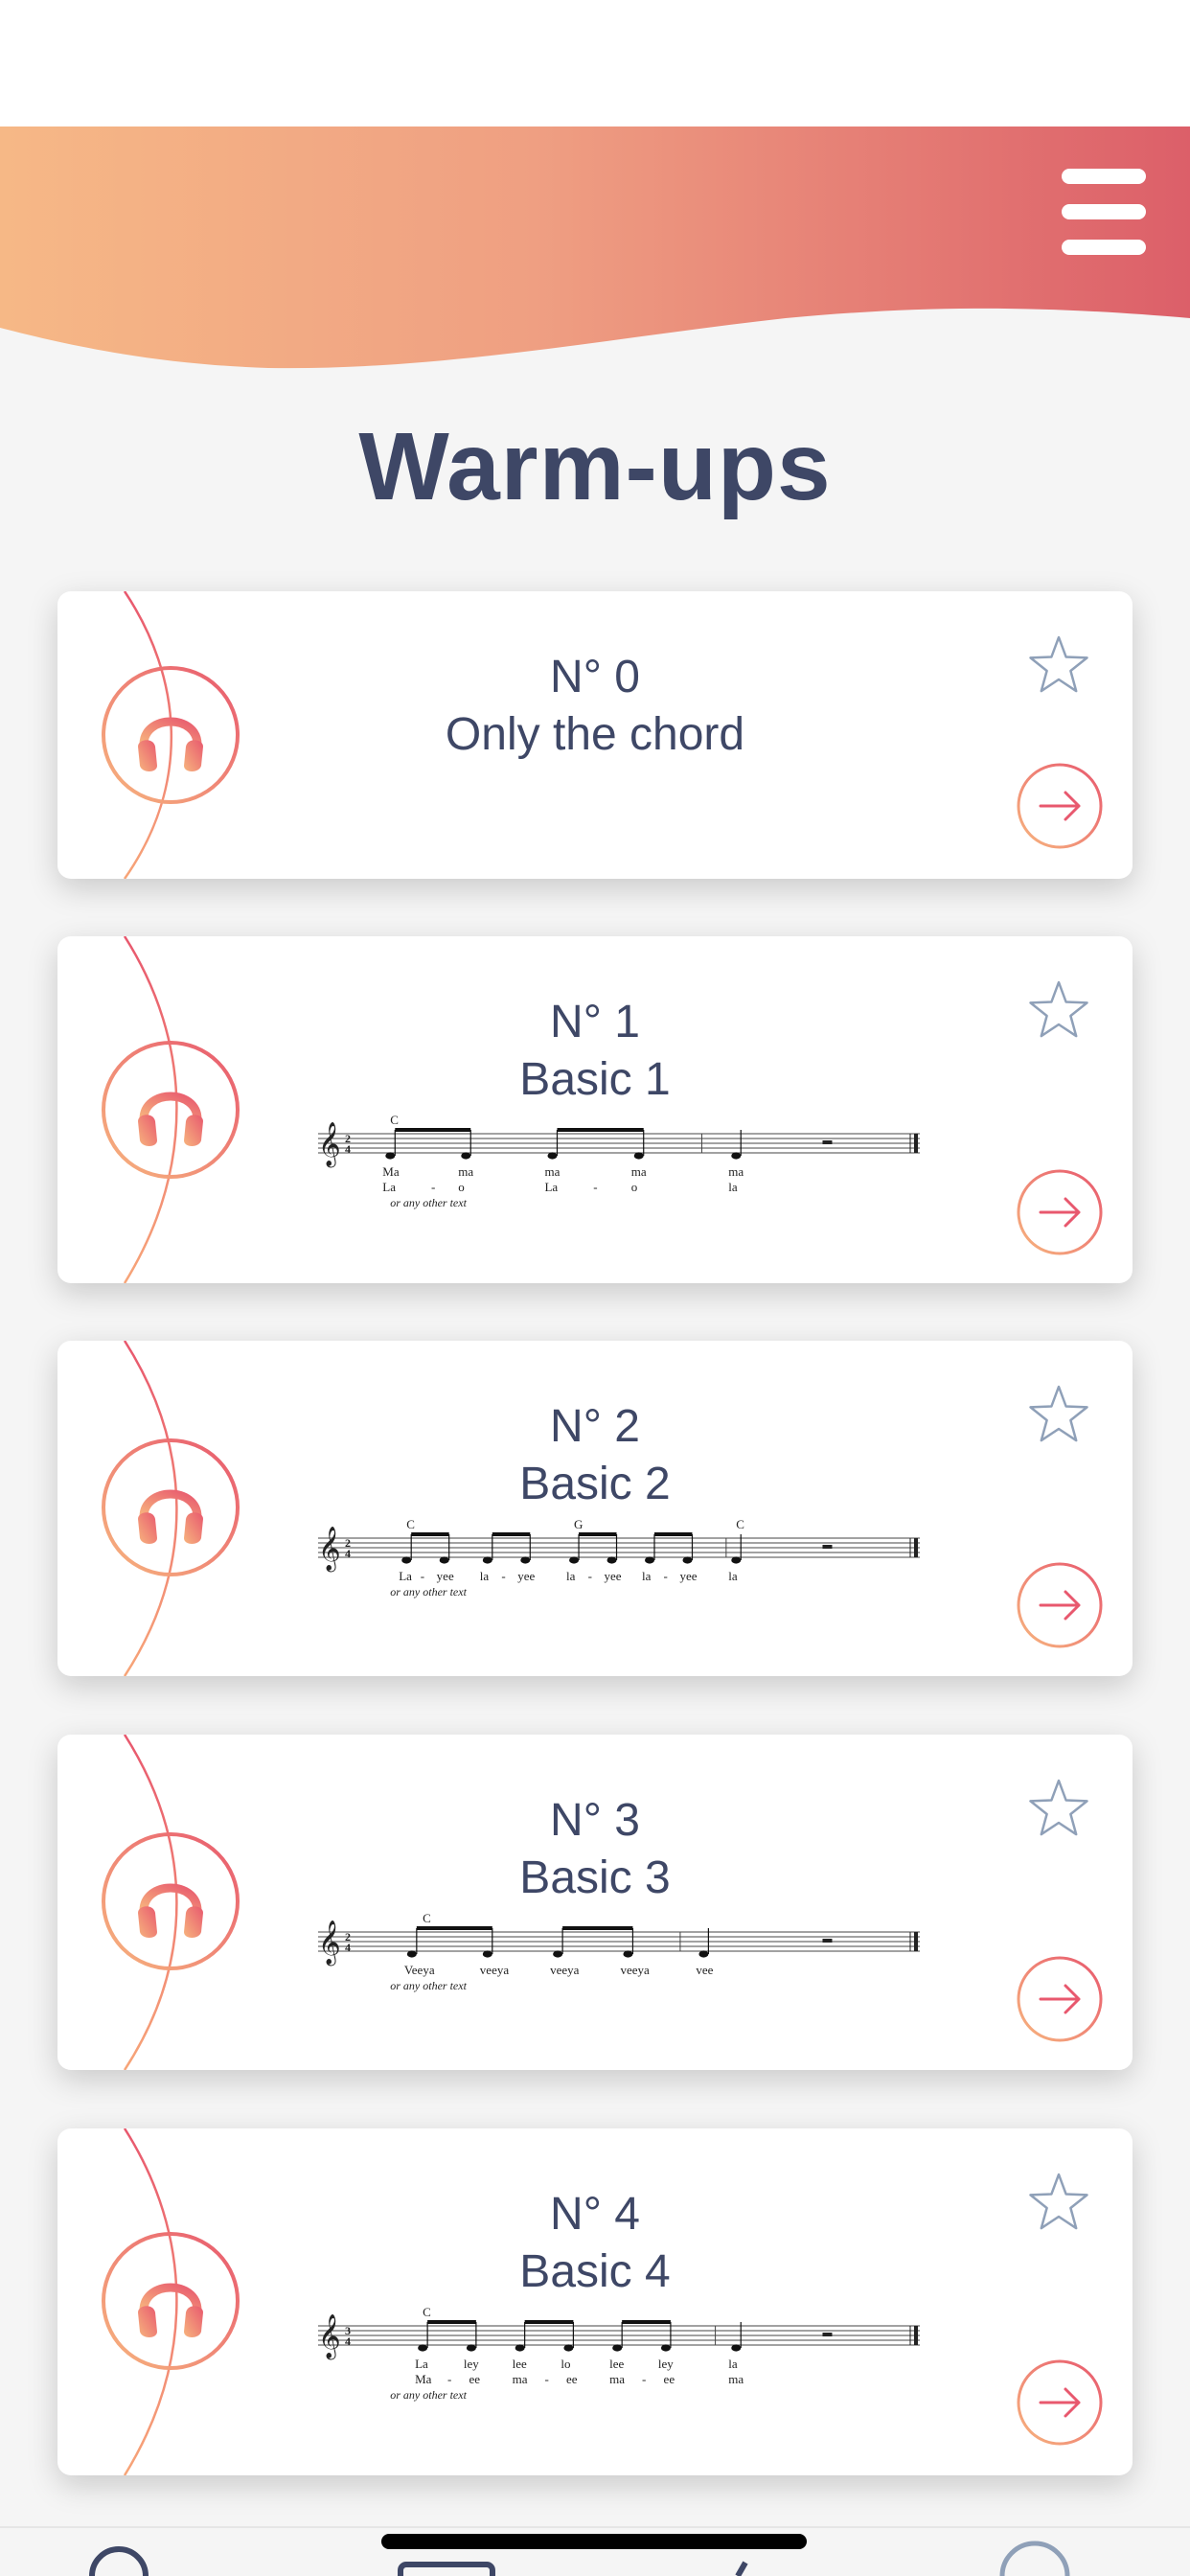 The width and height of the screenshot is (1190, 2576). Describe the element at coordinates (565, 2364) in the screenshot. I see `lyric-syllable: lo` at that location.